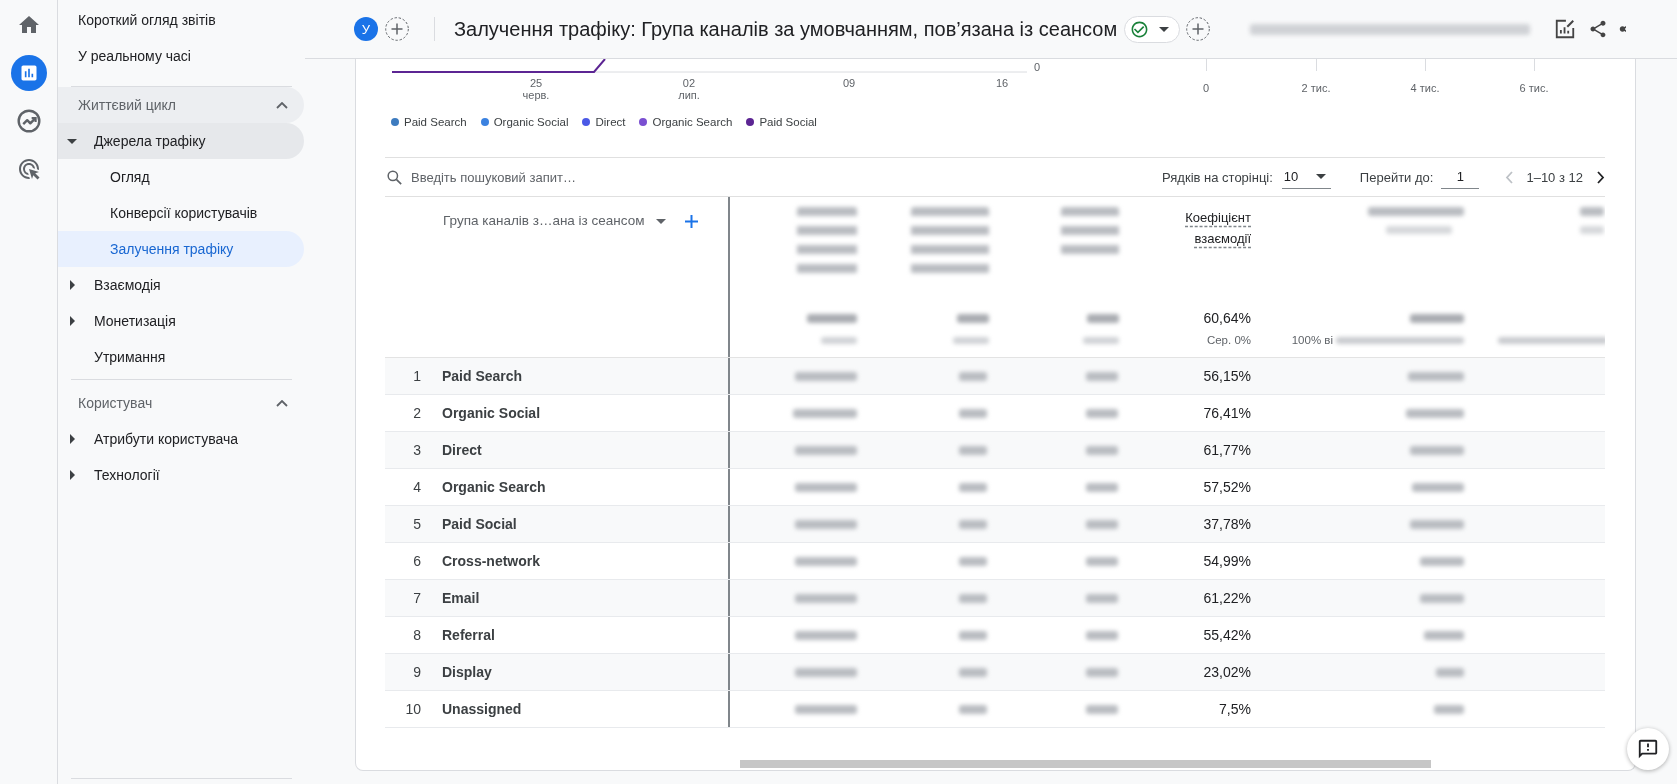  What do you see at coordinates (1211, 228) in the screenshot?
I see `column-header: Коефіцієнт взаємодії` at bounding box center [1211, 228].